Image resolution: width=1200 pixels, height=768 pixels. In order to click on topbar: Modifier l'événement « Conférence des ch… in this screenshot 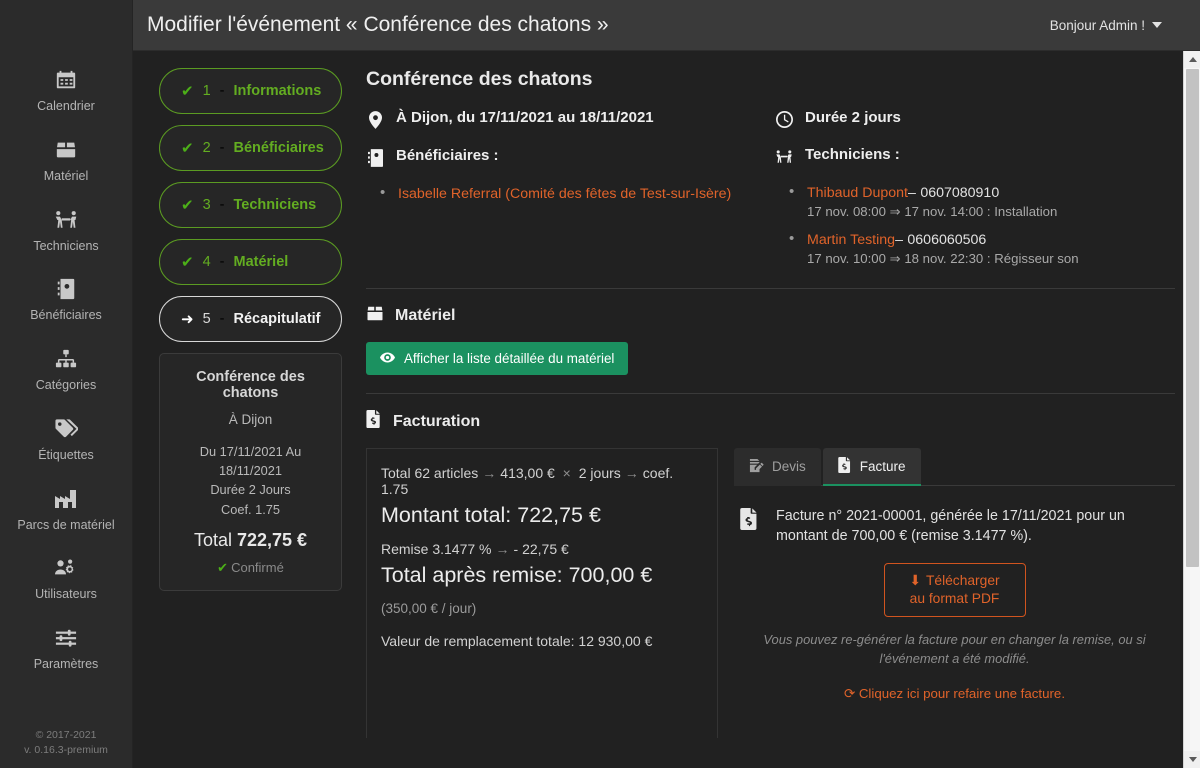, I will do `click(666, 25)`.